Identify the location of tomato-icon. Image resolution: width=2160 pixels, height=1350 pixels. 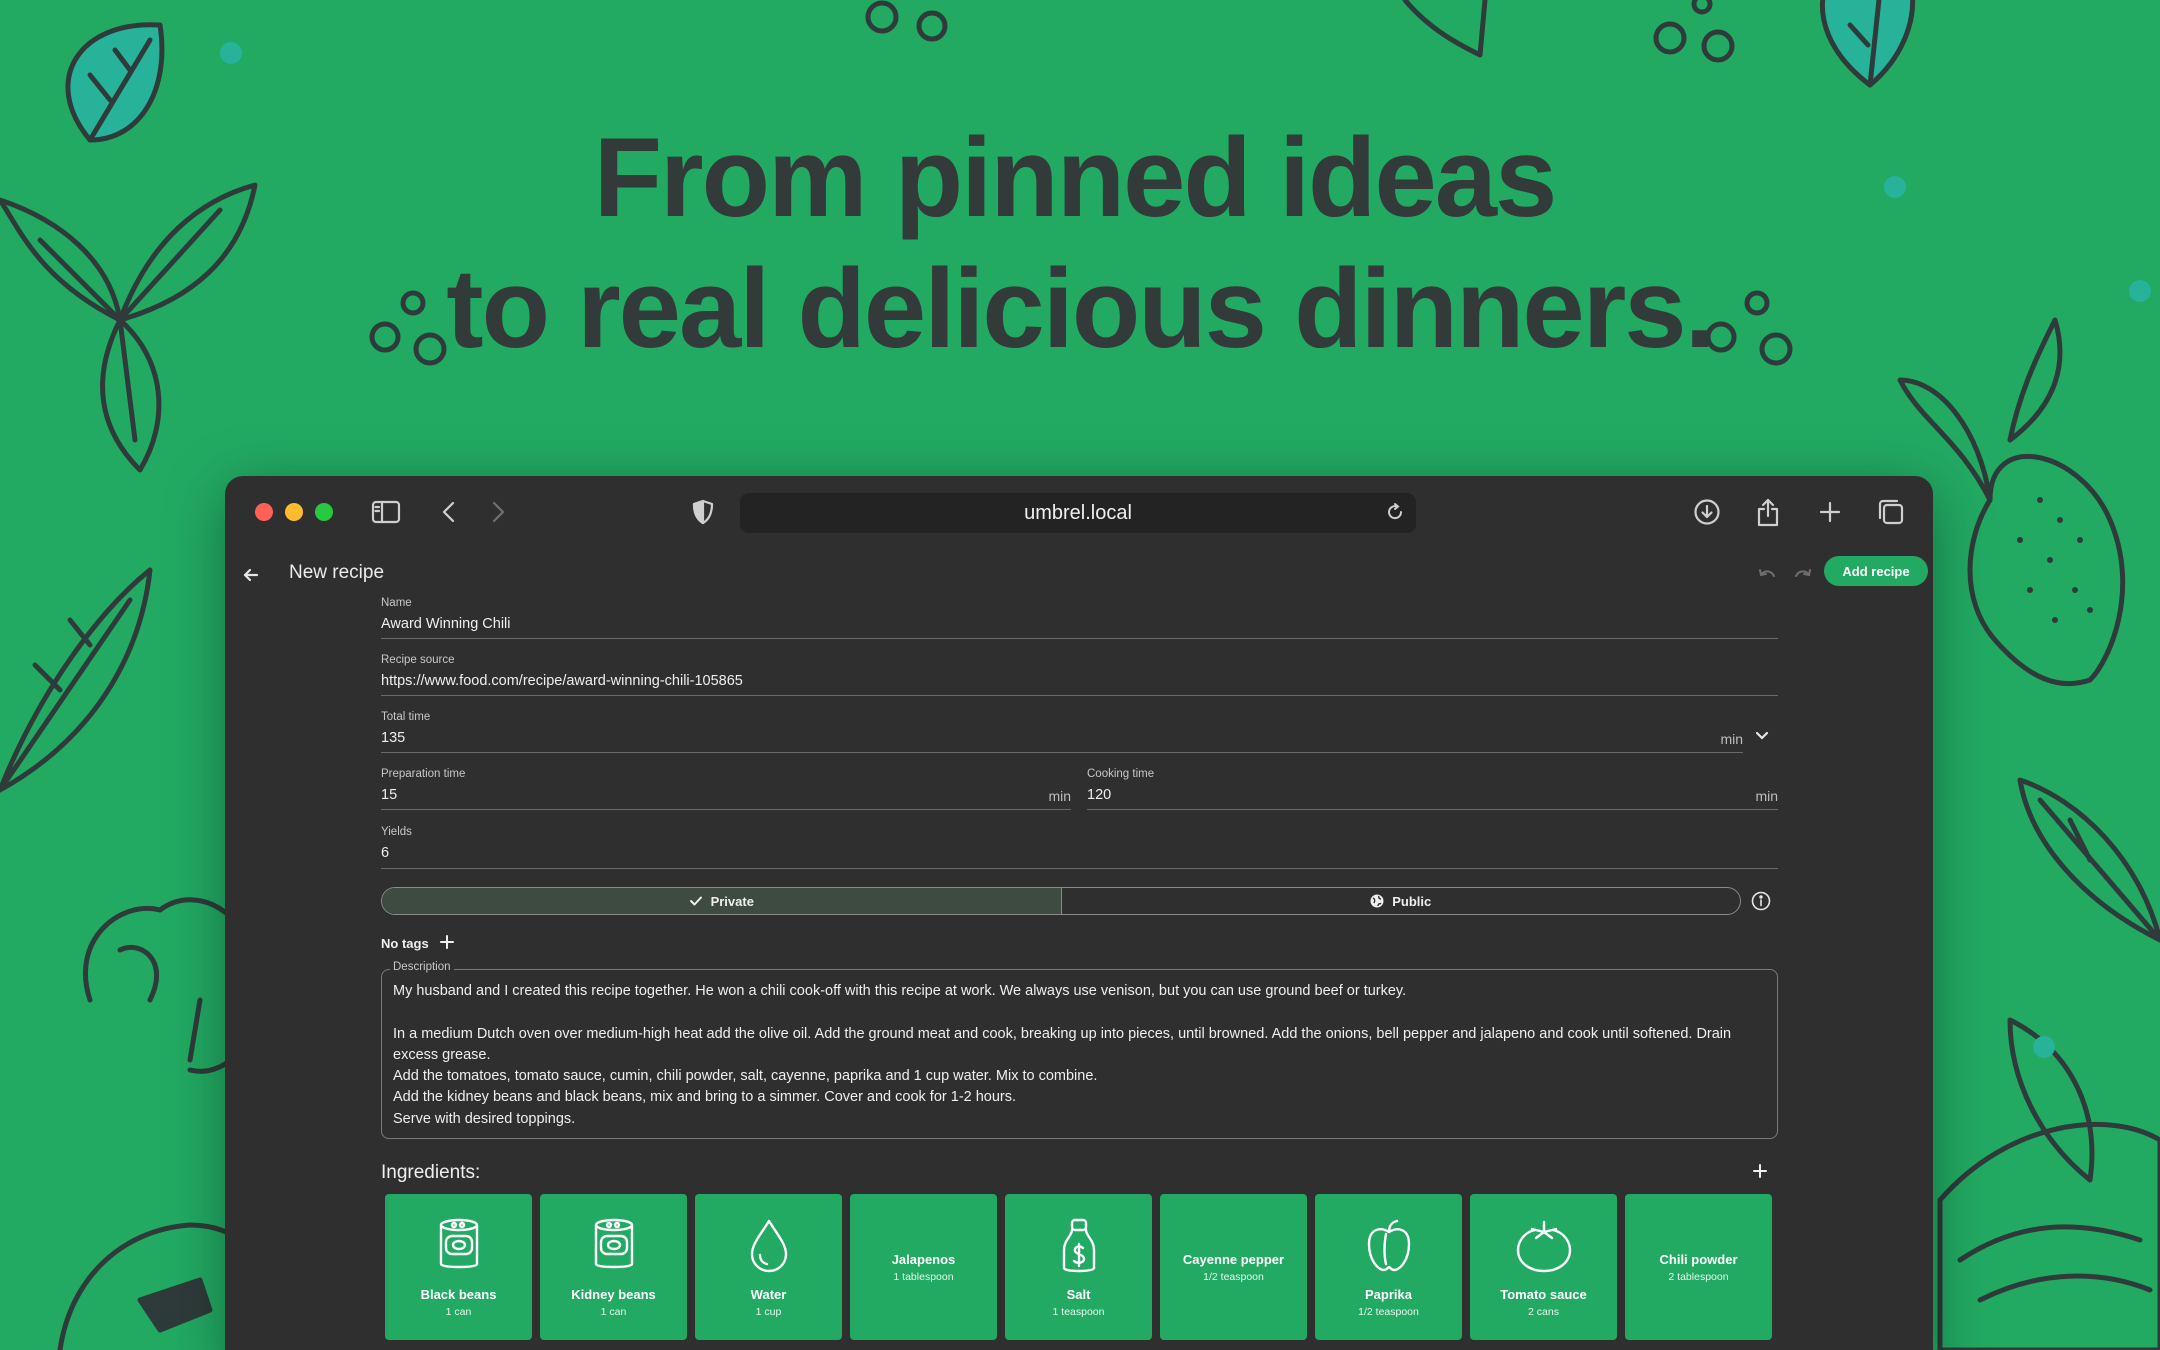
(1544, 1248).